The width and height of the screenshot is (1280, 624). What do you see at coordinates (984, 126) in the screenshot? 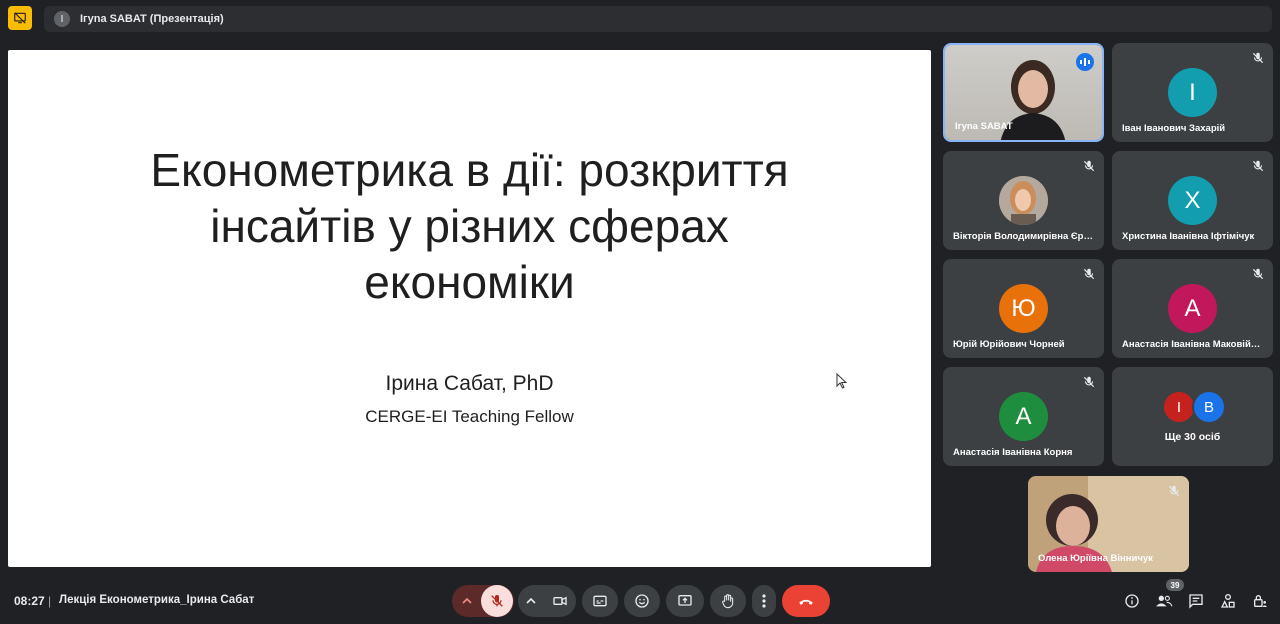
I see `participant-name: Ігуna SABAT` at bounding box center [984, 126].